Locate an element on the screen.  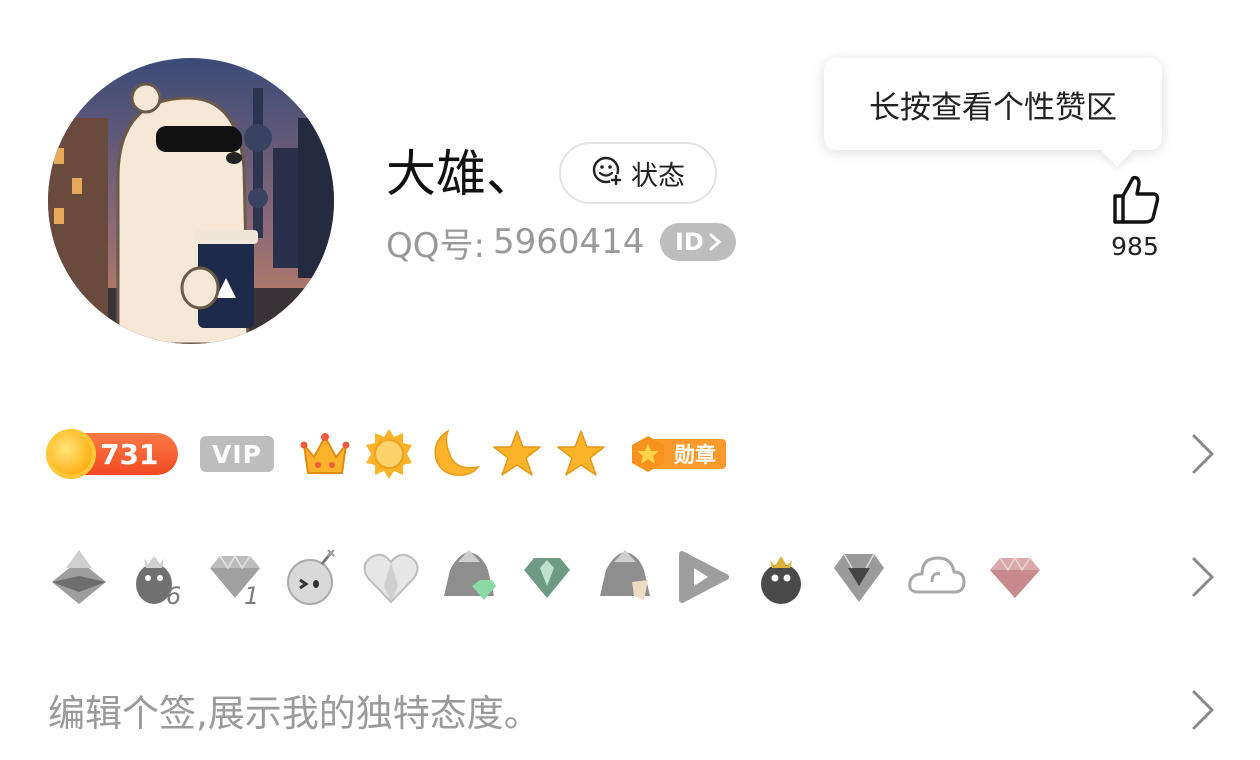
bomb-face-badge is located at coordinates (313, 577).